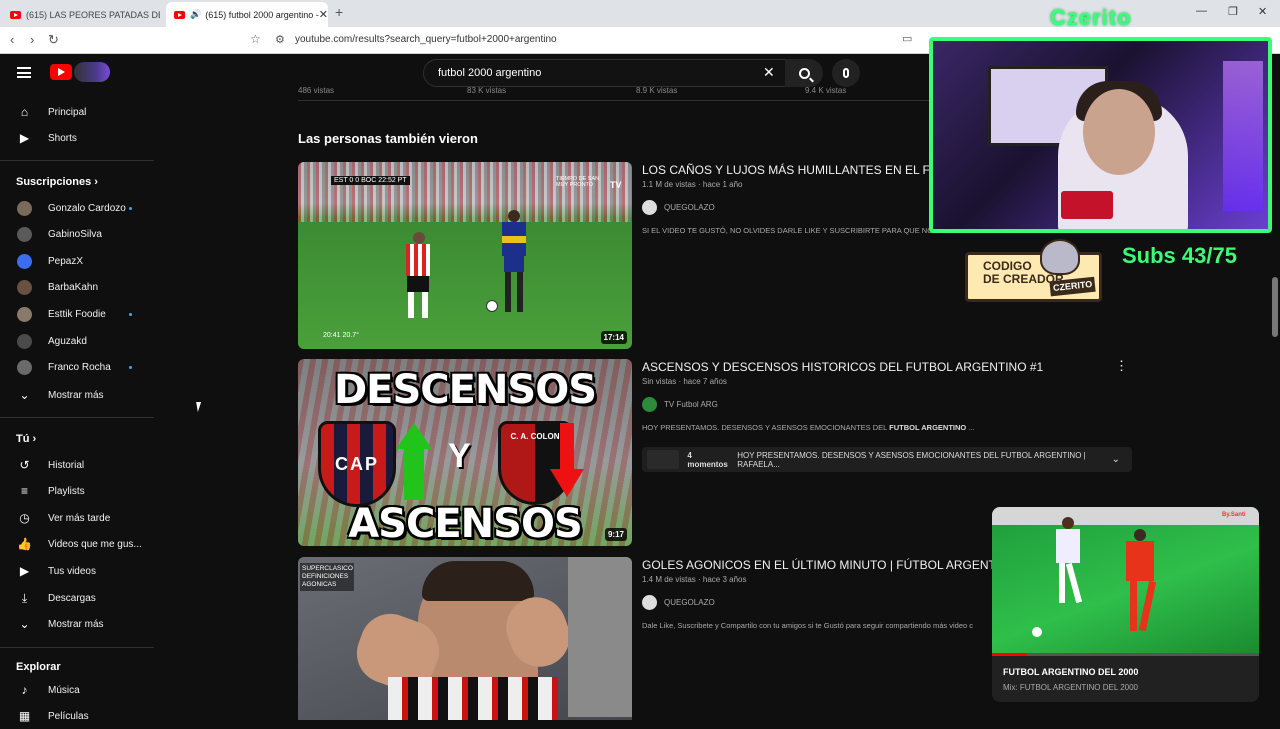 The width and height of the screenshot is (1280, 729). I want to click on more-options-icon: ⋮, so click(1121, 366).